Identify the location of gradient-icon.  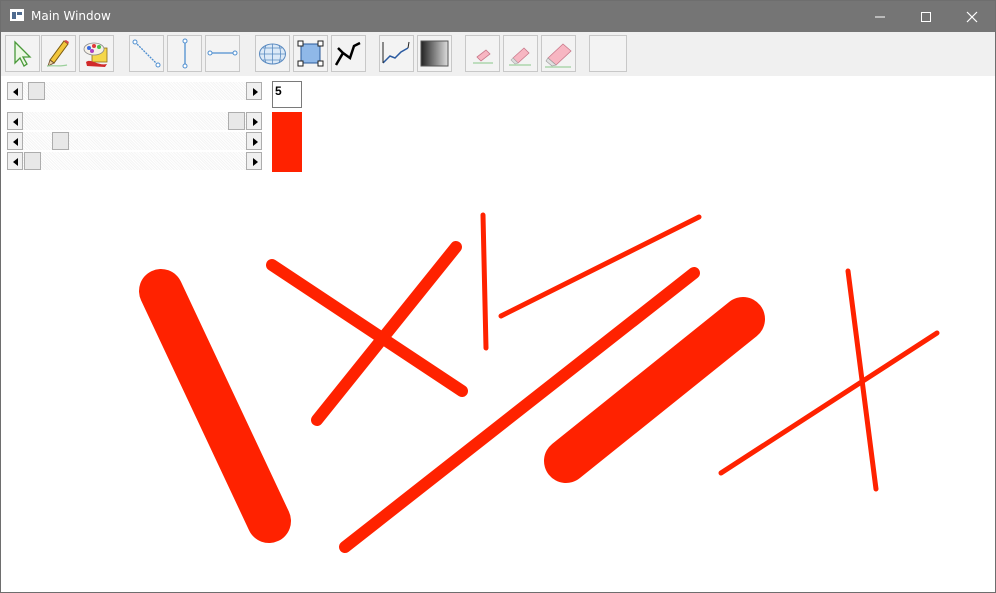
(434, 53).